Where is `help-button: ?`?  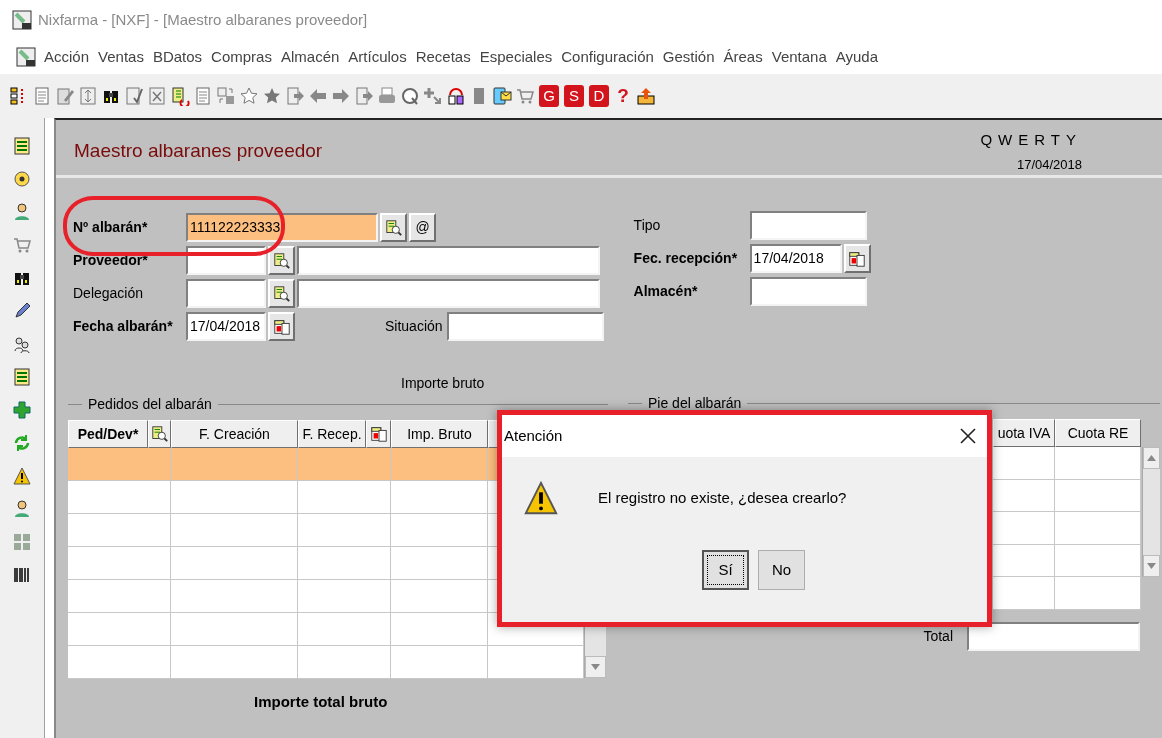 help-button: ? is located at coordinates (623, 96).